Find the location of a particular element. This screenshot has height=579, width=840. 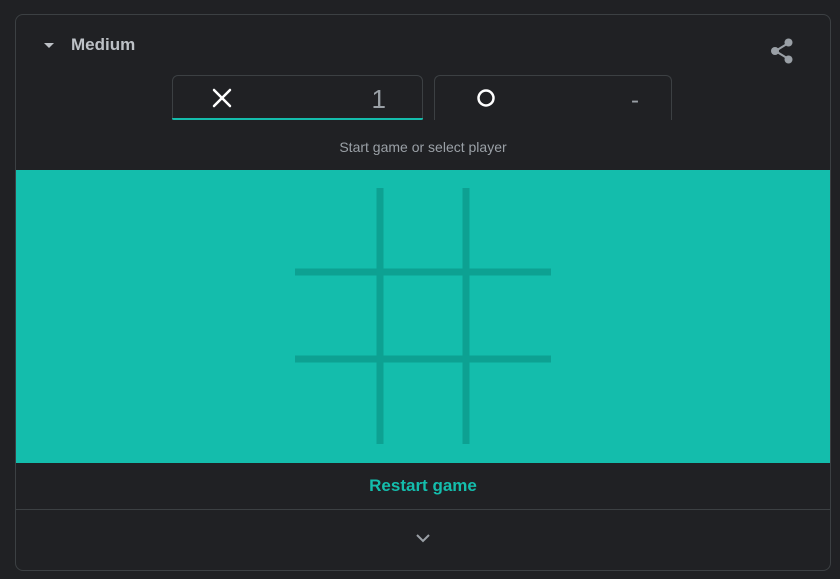

difficulty-selector: Medium is located at coordinates (89, 45).